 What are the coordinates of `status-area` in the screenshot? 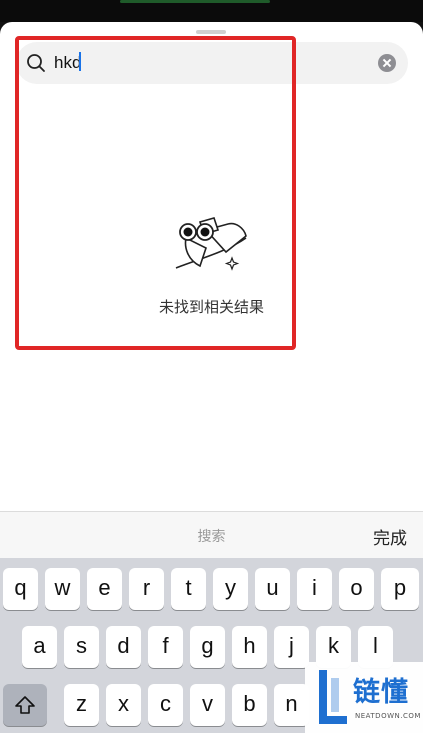 It's located at (211, 11).